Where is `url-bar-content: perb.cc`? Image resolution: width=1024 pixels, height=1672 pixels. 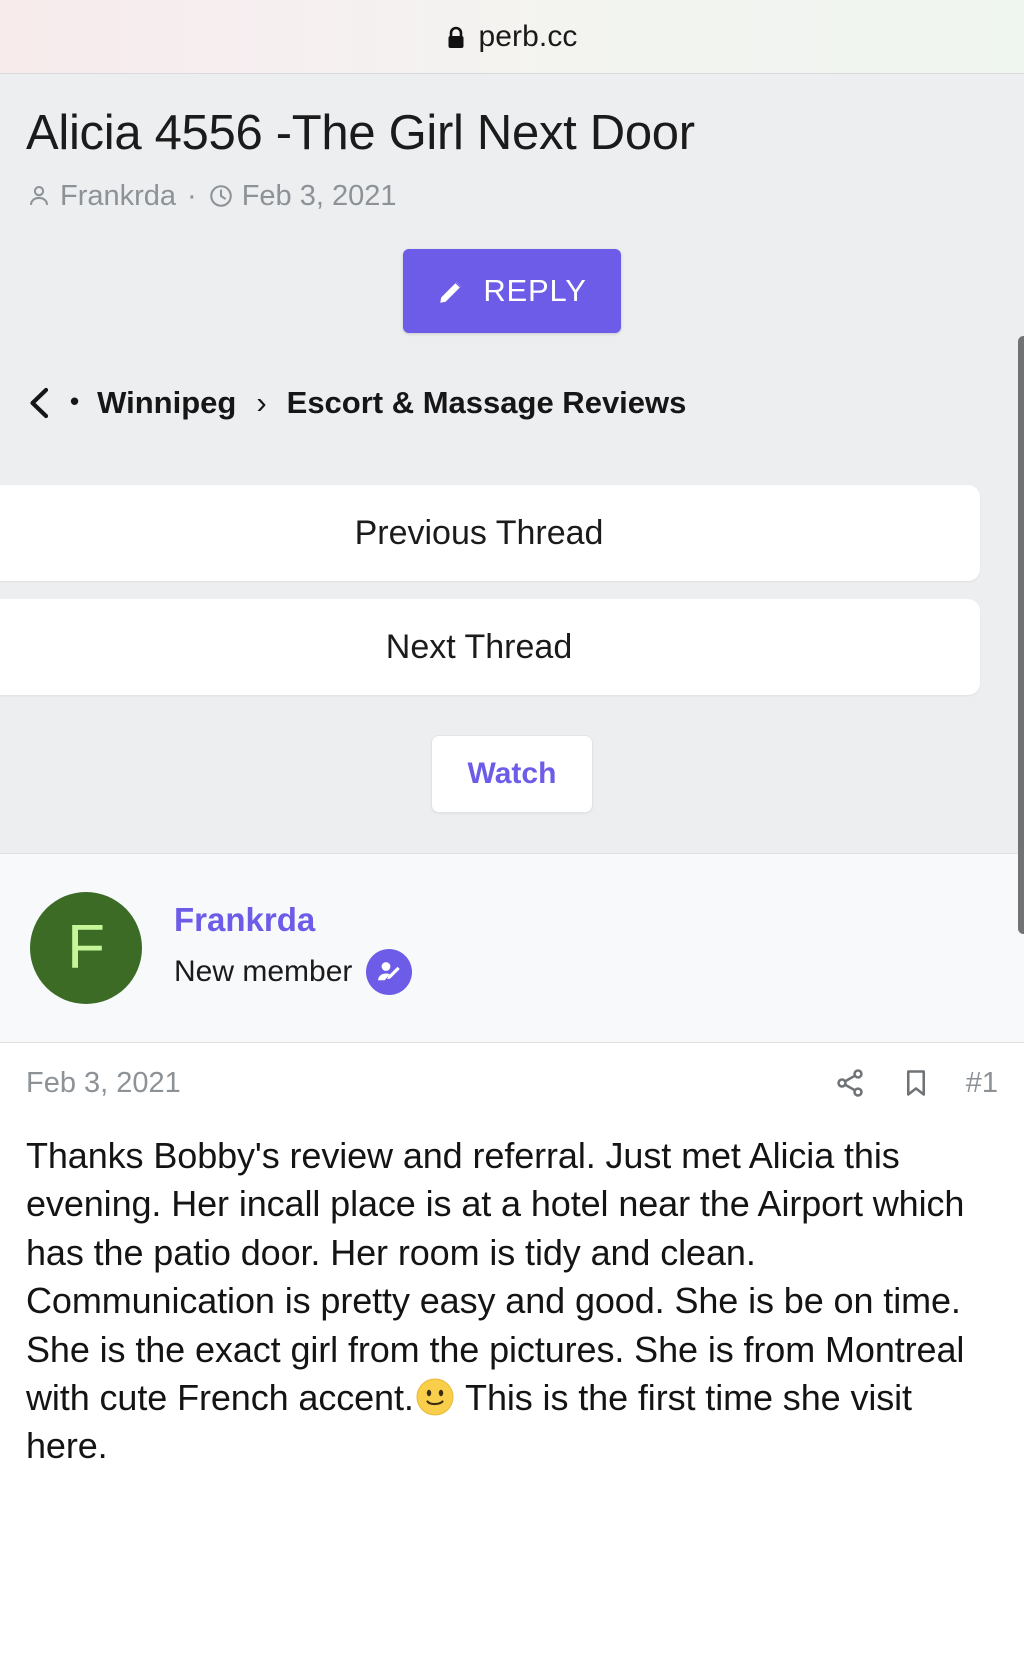 url-bar-content: perb.cc is located at coordinates (511, 37).